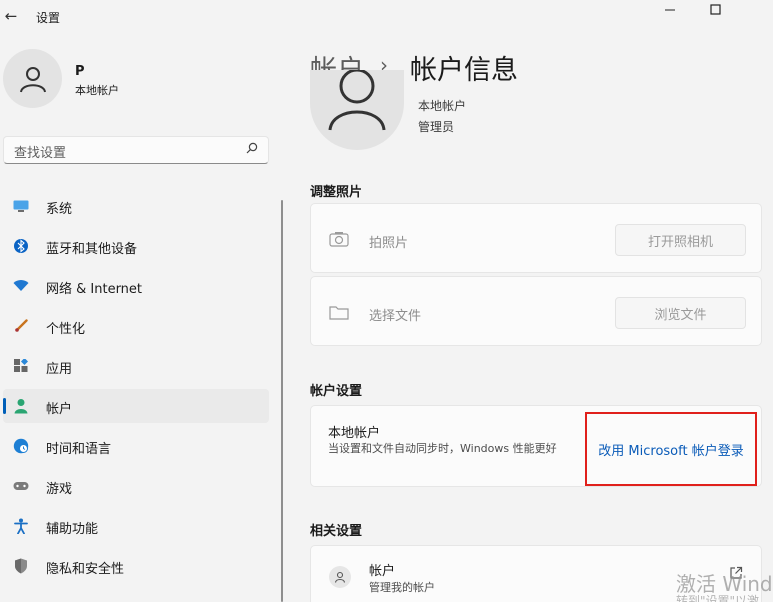  What do you see at coordinates (21, 486) in the screenshot?
I see `gamepad-icon` at bounding box center [21, 486].